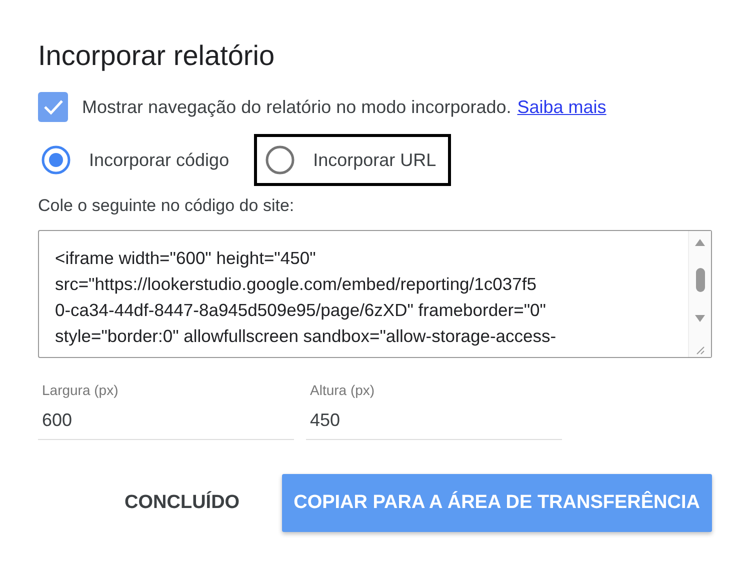 This screenshot has width=750, height=585. What do you see at coordinates (700, 349) in the screenshot?
I see `resize-handle-icon` at bounding box center [700, 349].